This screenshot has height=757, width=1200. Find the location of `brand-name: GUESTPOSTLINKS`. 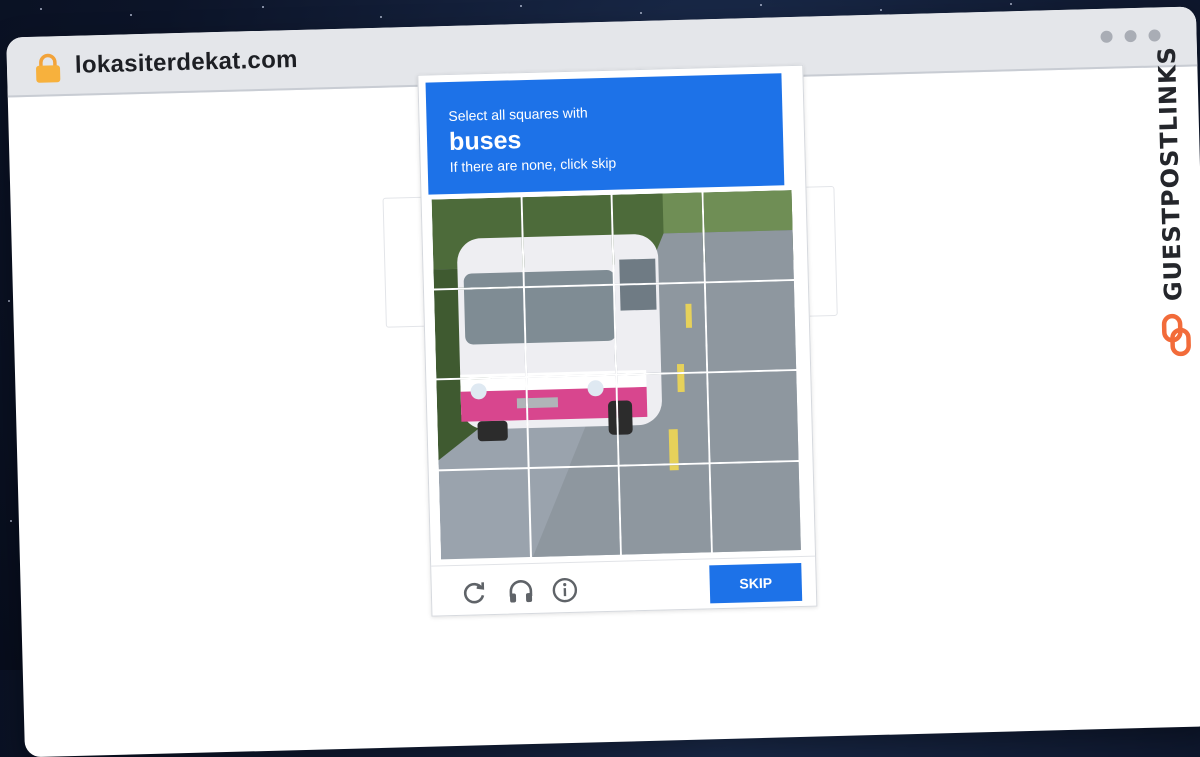

brand-name: GUESTPOSTLINKS is located at coordinates (1170, 173).